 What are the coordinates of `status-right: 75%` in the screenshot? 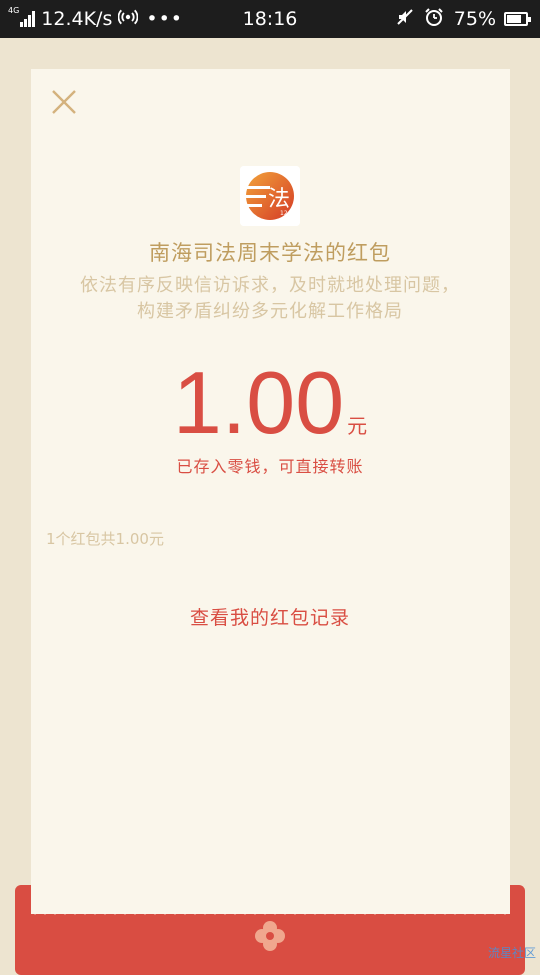 It's located at (463, 19).